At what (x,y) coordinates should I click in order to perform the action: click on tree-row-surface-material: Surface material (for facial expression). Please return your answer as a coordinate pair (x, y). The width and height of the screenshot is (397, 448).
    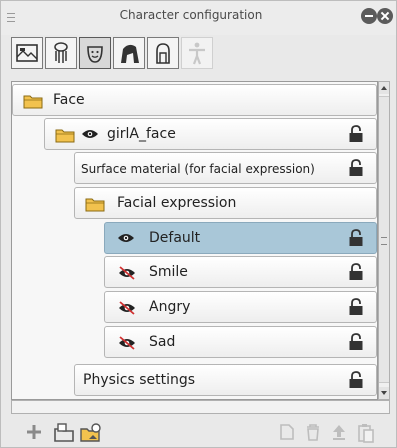
    Looking at the image, I should click on (225, 168).